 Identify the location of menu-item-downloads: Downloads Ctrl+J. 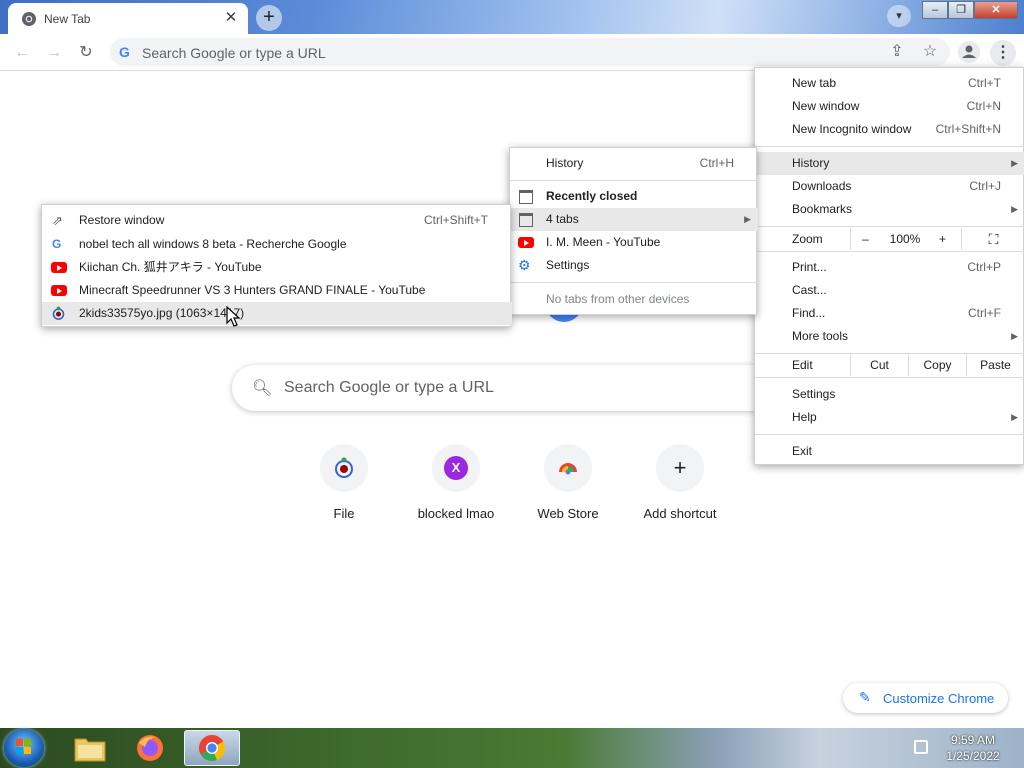
(889, 186).